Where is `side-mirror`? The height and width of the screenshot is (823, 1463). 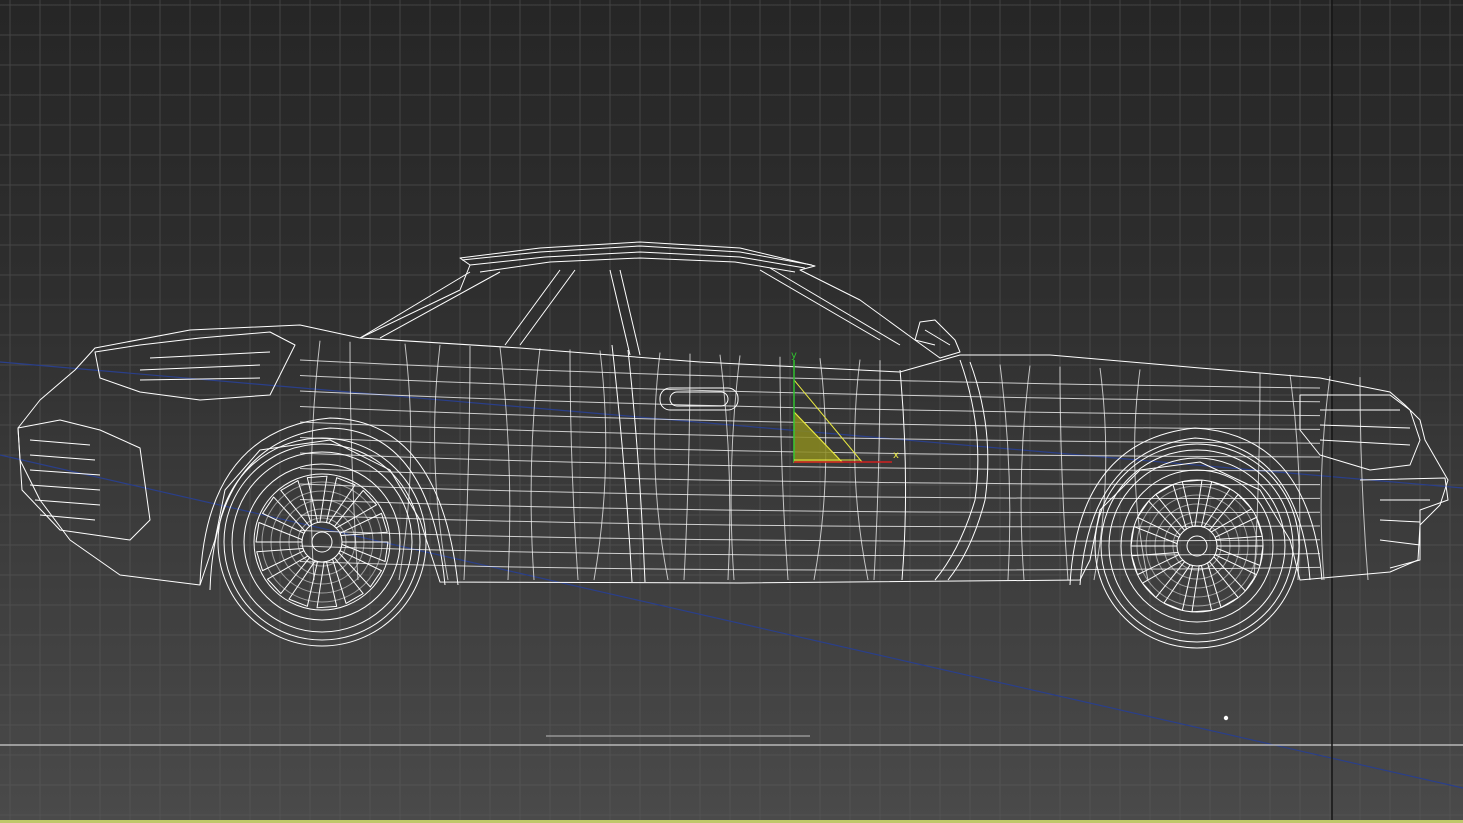
side-mirror is located at coordinates (937, 339).